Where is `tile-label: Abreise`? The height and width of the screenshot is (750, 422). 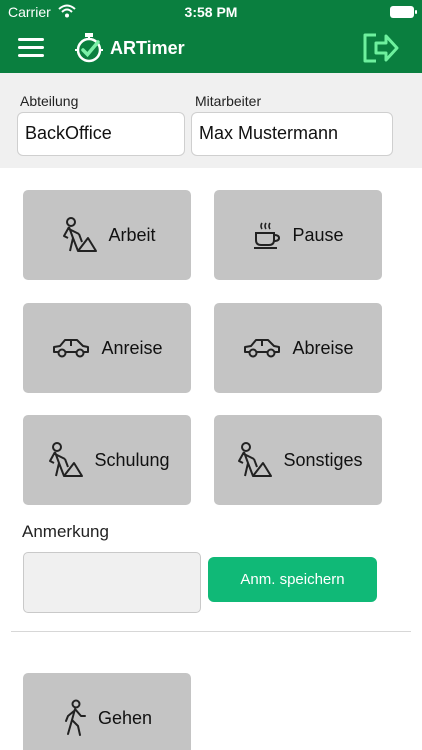 tile-label: Abreise is located at coordinates (323, 347).